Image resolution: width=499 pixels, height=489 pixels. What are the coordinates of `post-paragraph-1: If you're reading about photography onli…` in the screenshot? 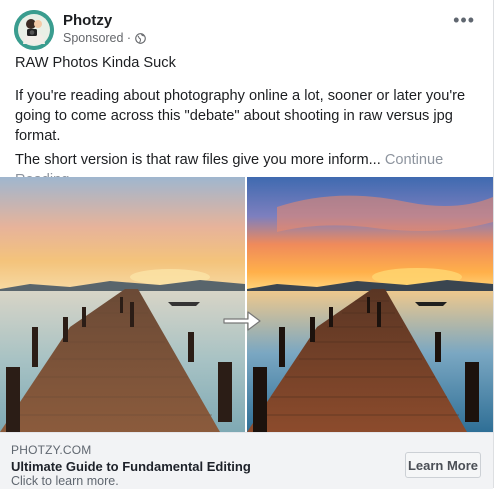 It's located at (240, 116).